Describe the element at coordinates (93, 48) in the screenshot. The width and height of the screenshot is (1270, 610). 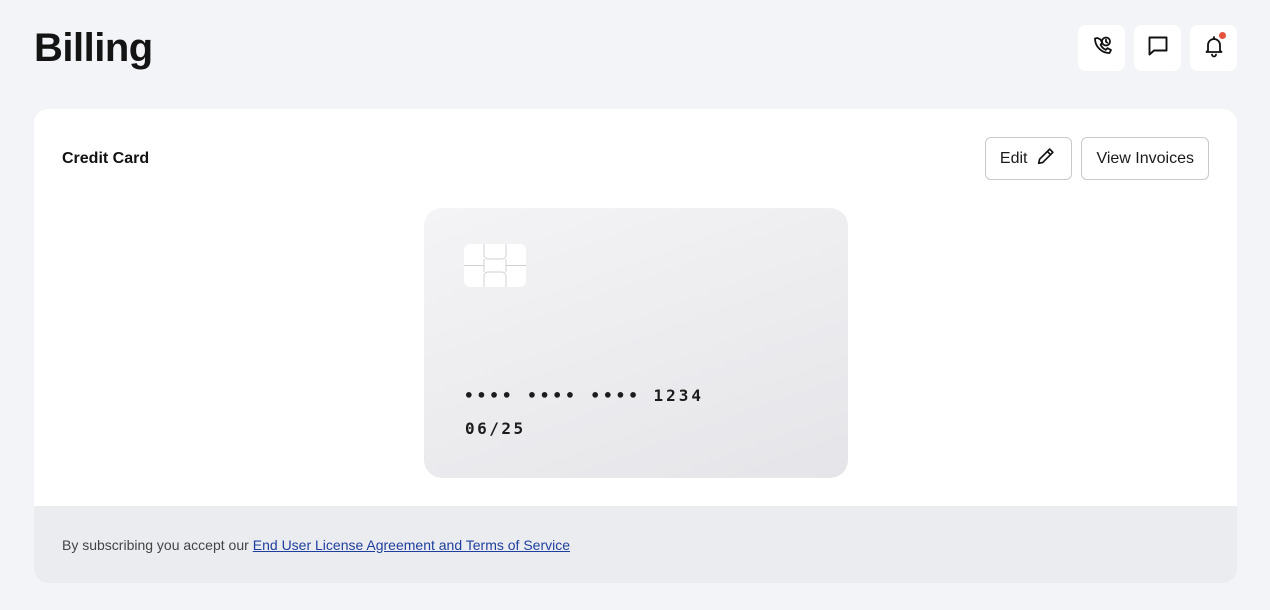
I see `page-title: Billing` at that location.